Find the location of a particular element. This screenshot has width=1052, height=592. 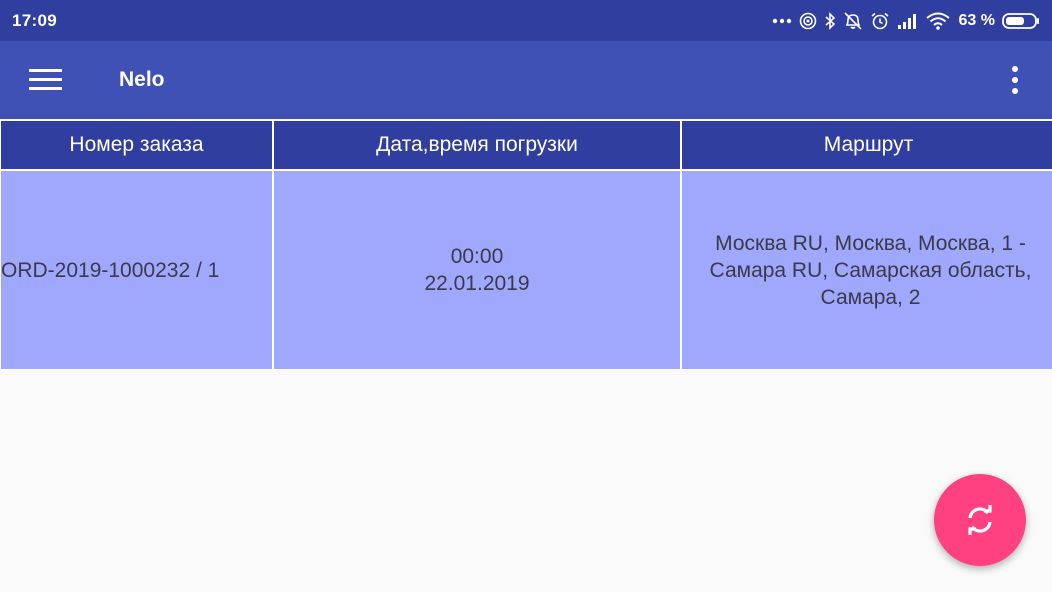

overflow-menu-button is located at coordinates (1015, 80).